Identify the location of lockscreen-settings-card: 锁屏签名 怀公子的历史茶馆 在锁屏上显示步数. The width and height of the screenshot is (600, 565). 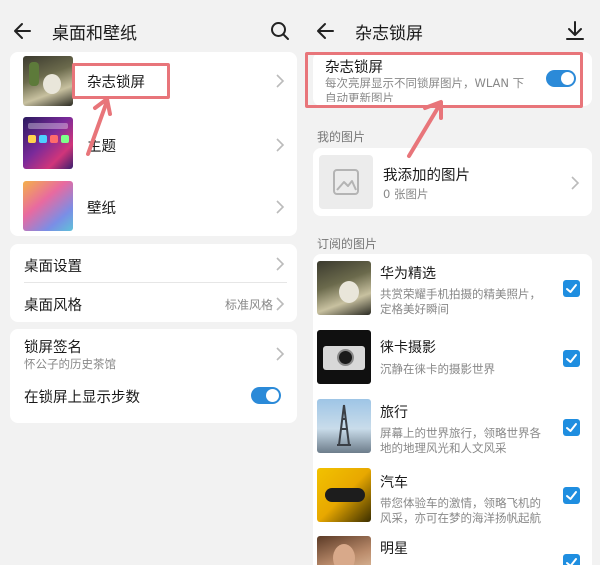
(153, 376).